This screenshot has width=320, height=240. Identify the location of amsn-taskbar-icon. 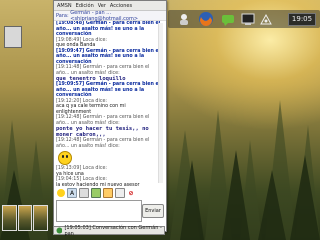
(59, 230).